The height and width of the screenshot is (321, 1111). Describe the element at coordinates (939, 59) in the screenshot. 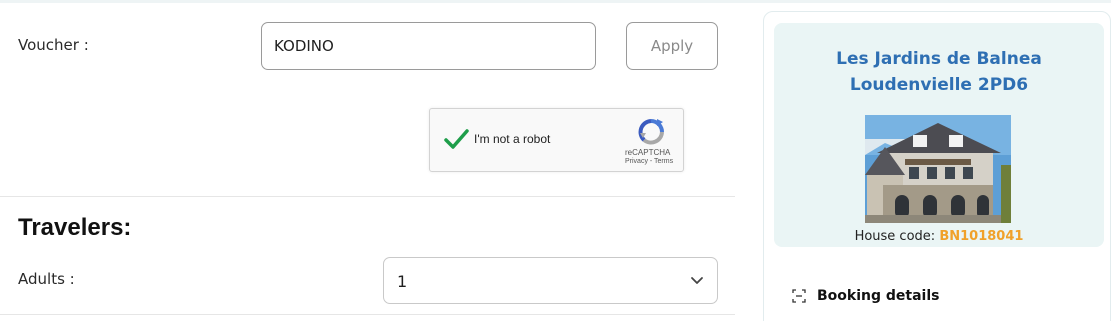

I see `hotel-name-line1: Les Jardins de Balnea` at that location.